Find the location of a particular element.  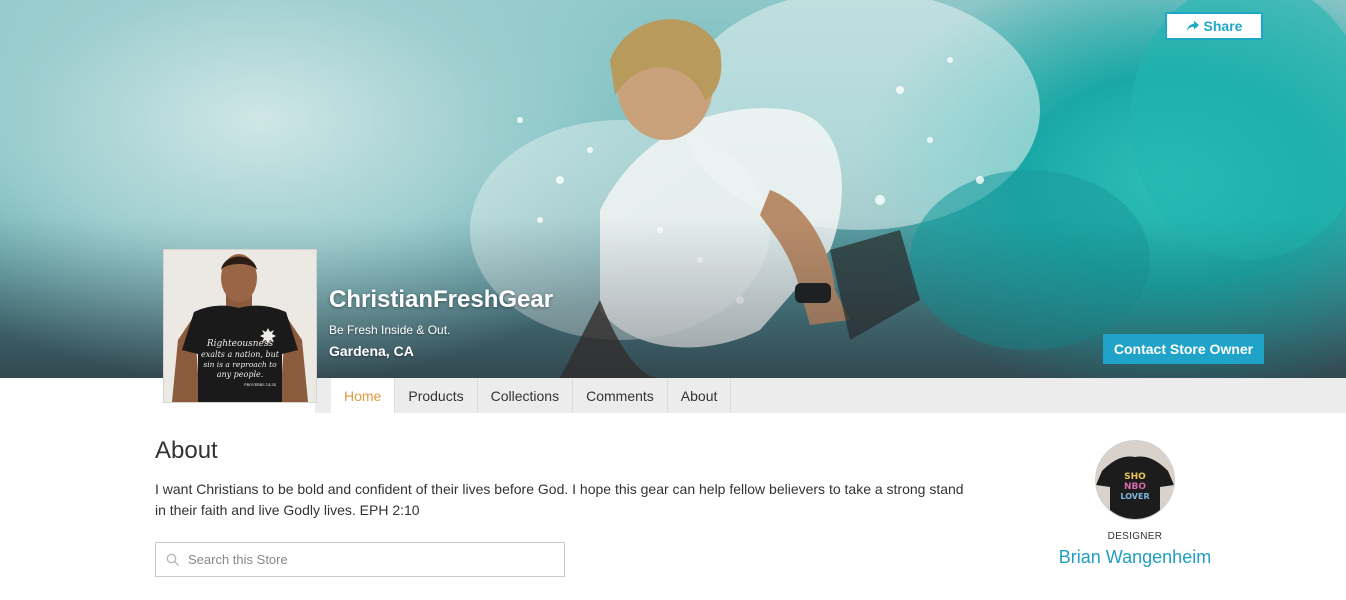

designer-label: DESIGNER is located at coordinates (1135, 536).